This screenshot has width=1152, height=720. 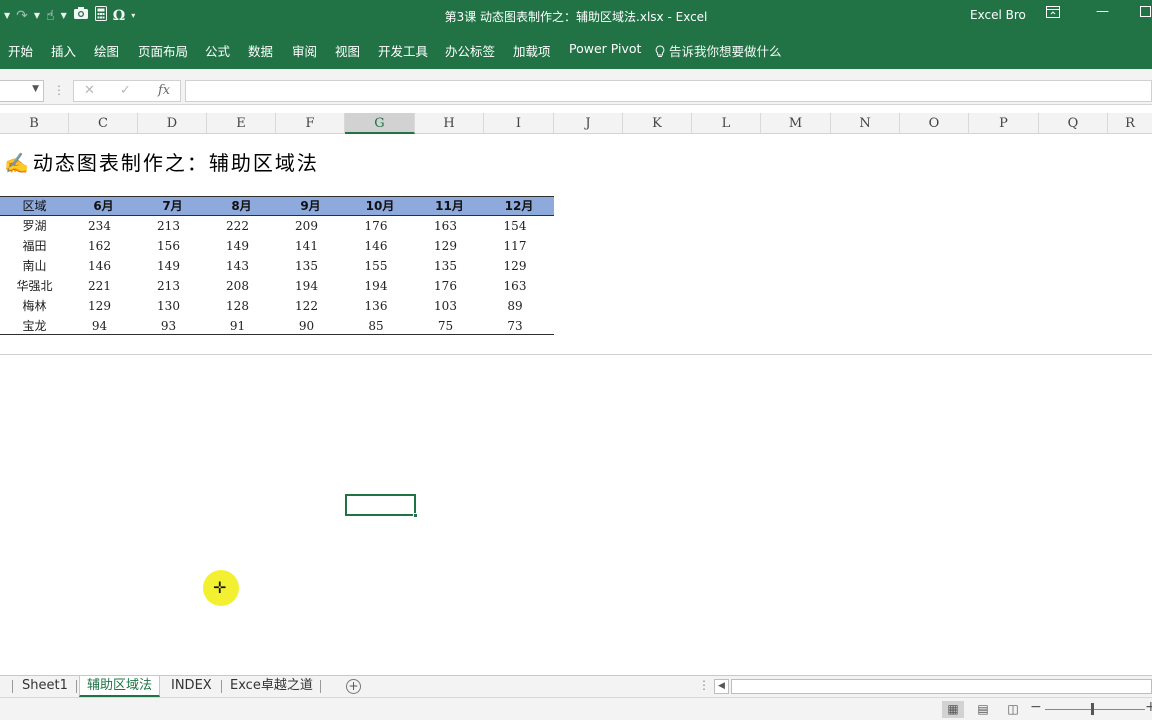 I want to click on column-header-j: J, so click(x=588, y=123).